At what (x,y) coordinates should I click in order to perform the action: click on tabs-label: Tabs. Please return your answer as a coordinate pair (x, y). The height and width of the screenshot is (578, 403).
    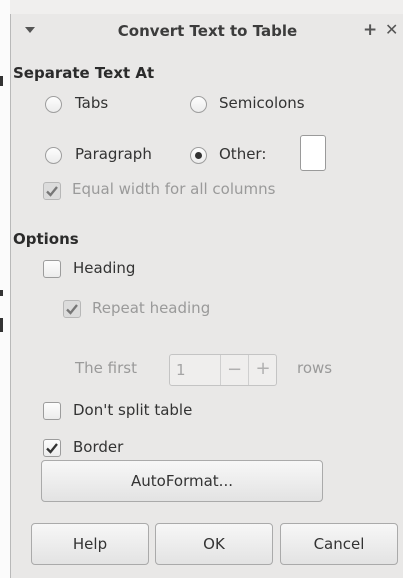
    Looking at the image, I should click on (91, 103).